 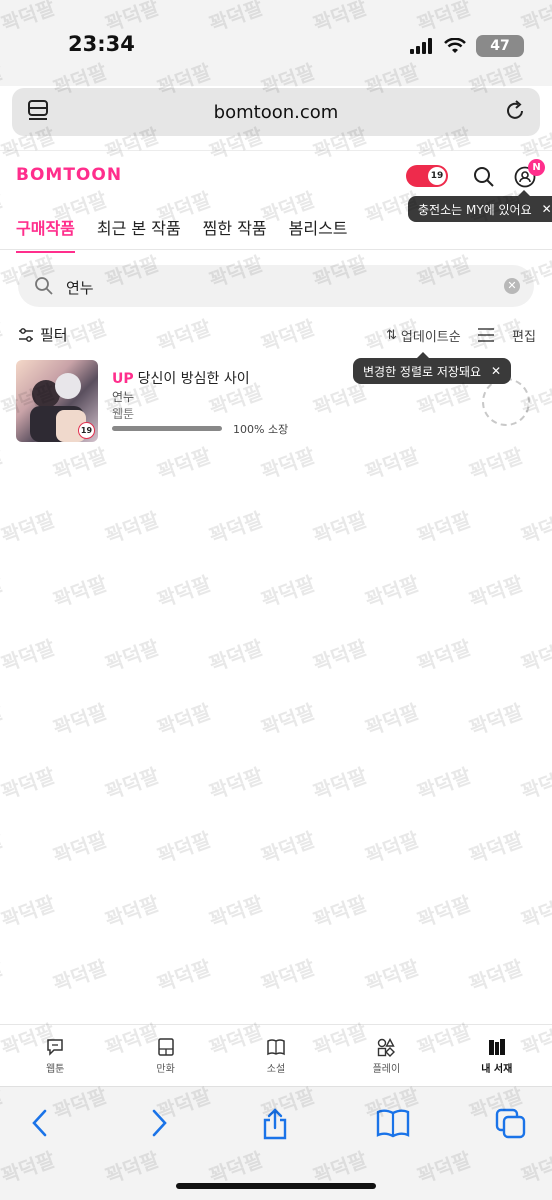 I want to click on adult-toggle: 19, so click(x=427, y=176).